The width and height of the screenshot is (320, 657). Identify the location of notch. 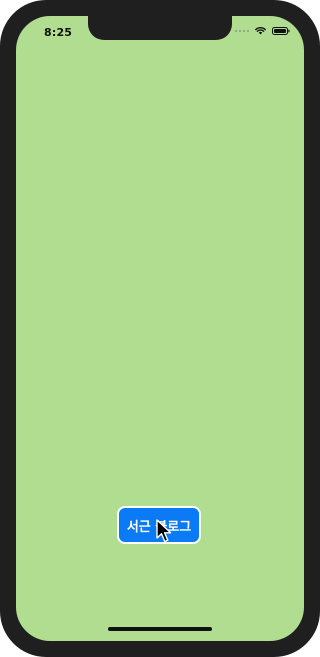
(160, 28).